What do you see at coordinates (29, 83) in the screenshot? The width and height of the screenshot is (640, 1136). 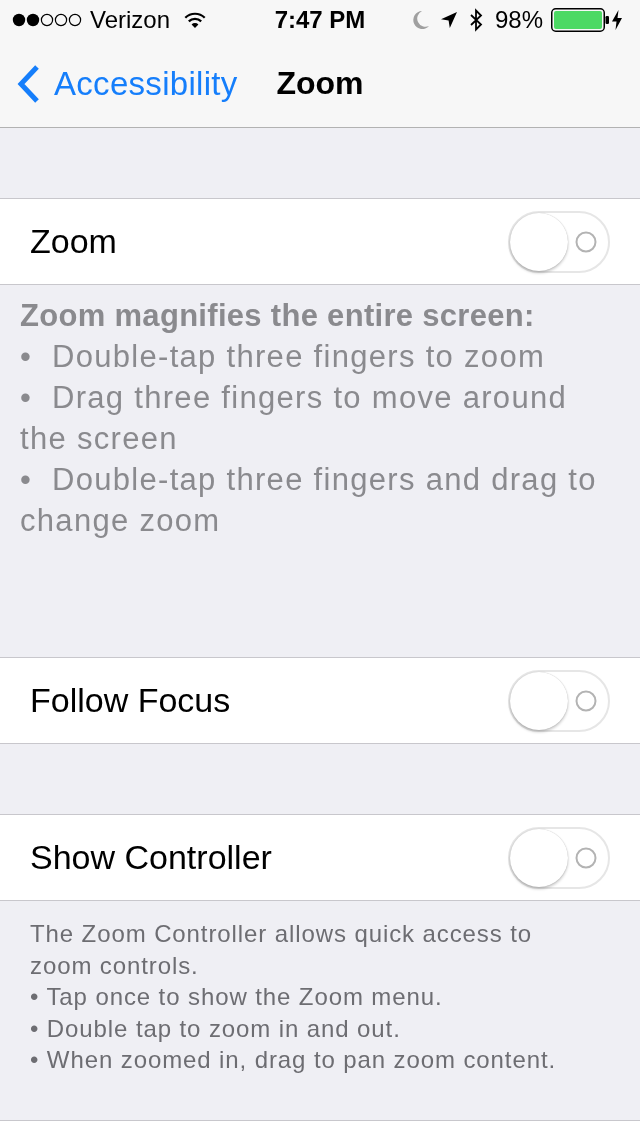 I see `chevron-left-icon` at bounding box center [29, 83].